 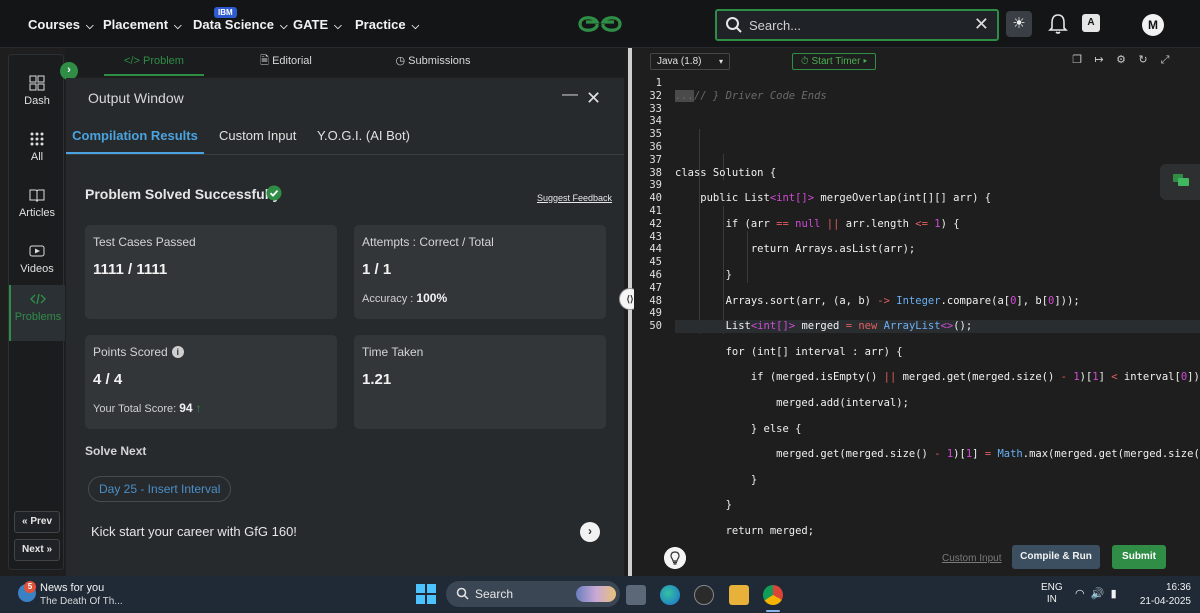 I want to click on sidebar-item-dash: Dash, so click(x=37, y=97).